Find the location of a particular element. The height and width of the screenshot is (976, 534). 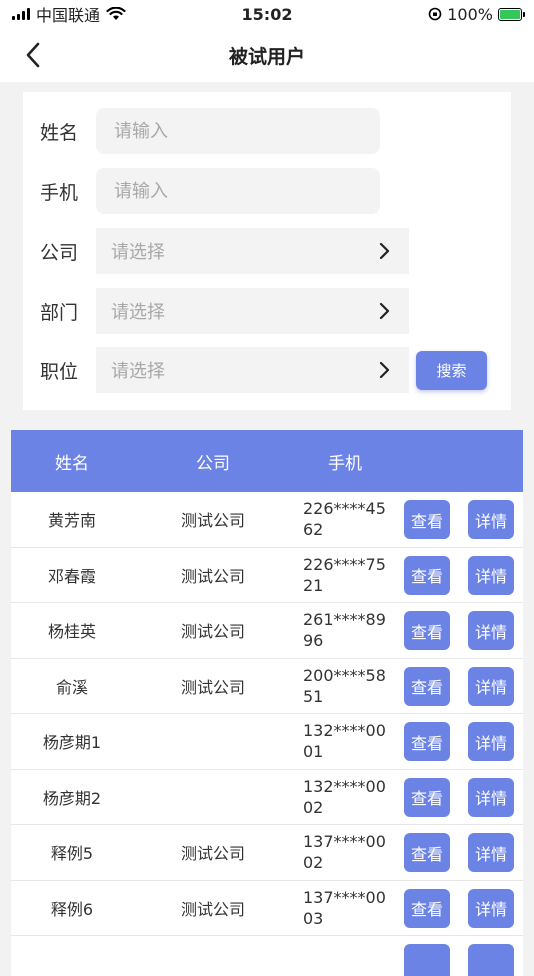

page-title: 被试用户 is located at coordinates (266, 56).